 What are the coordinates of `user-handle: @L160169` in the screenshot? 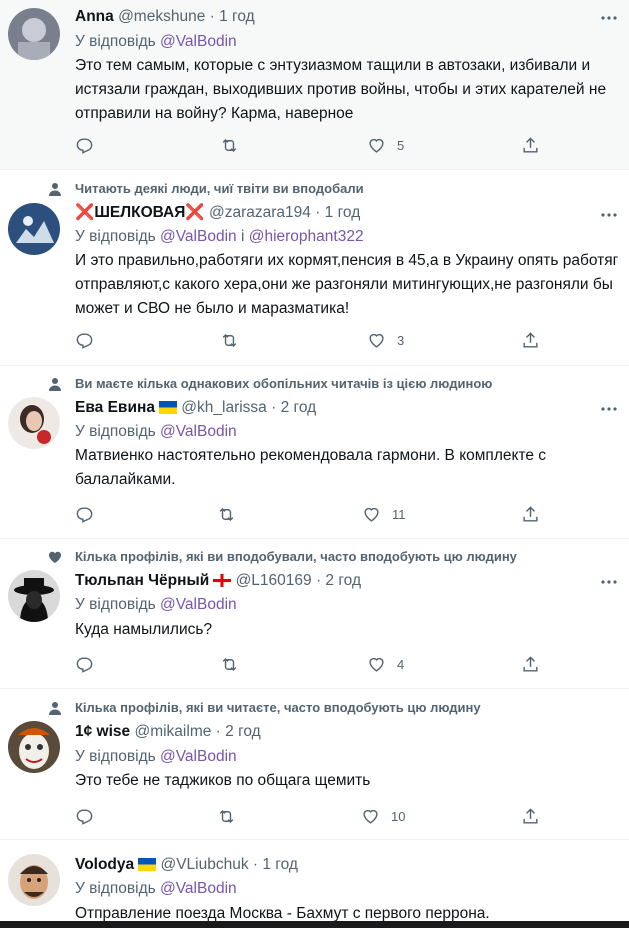 It's located at (274, 580).